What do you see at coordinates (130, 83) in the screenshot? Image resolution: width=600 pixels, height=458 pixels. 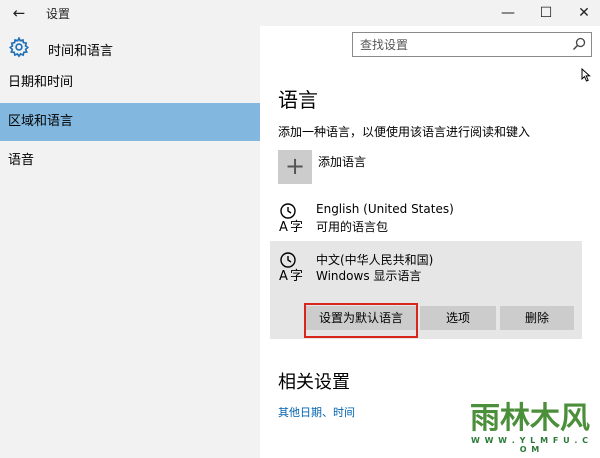 I see `sidebar-item-date-time: 日期和时间` at bounding box center [130, 83].